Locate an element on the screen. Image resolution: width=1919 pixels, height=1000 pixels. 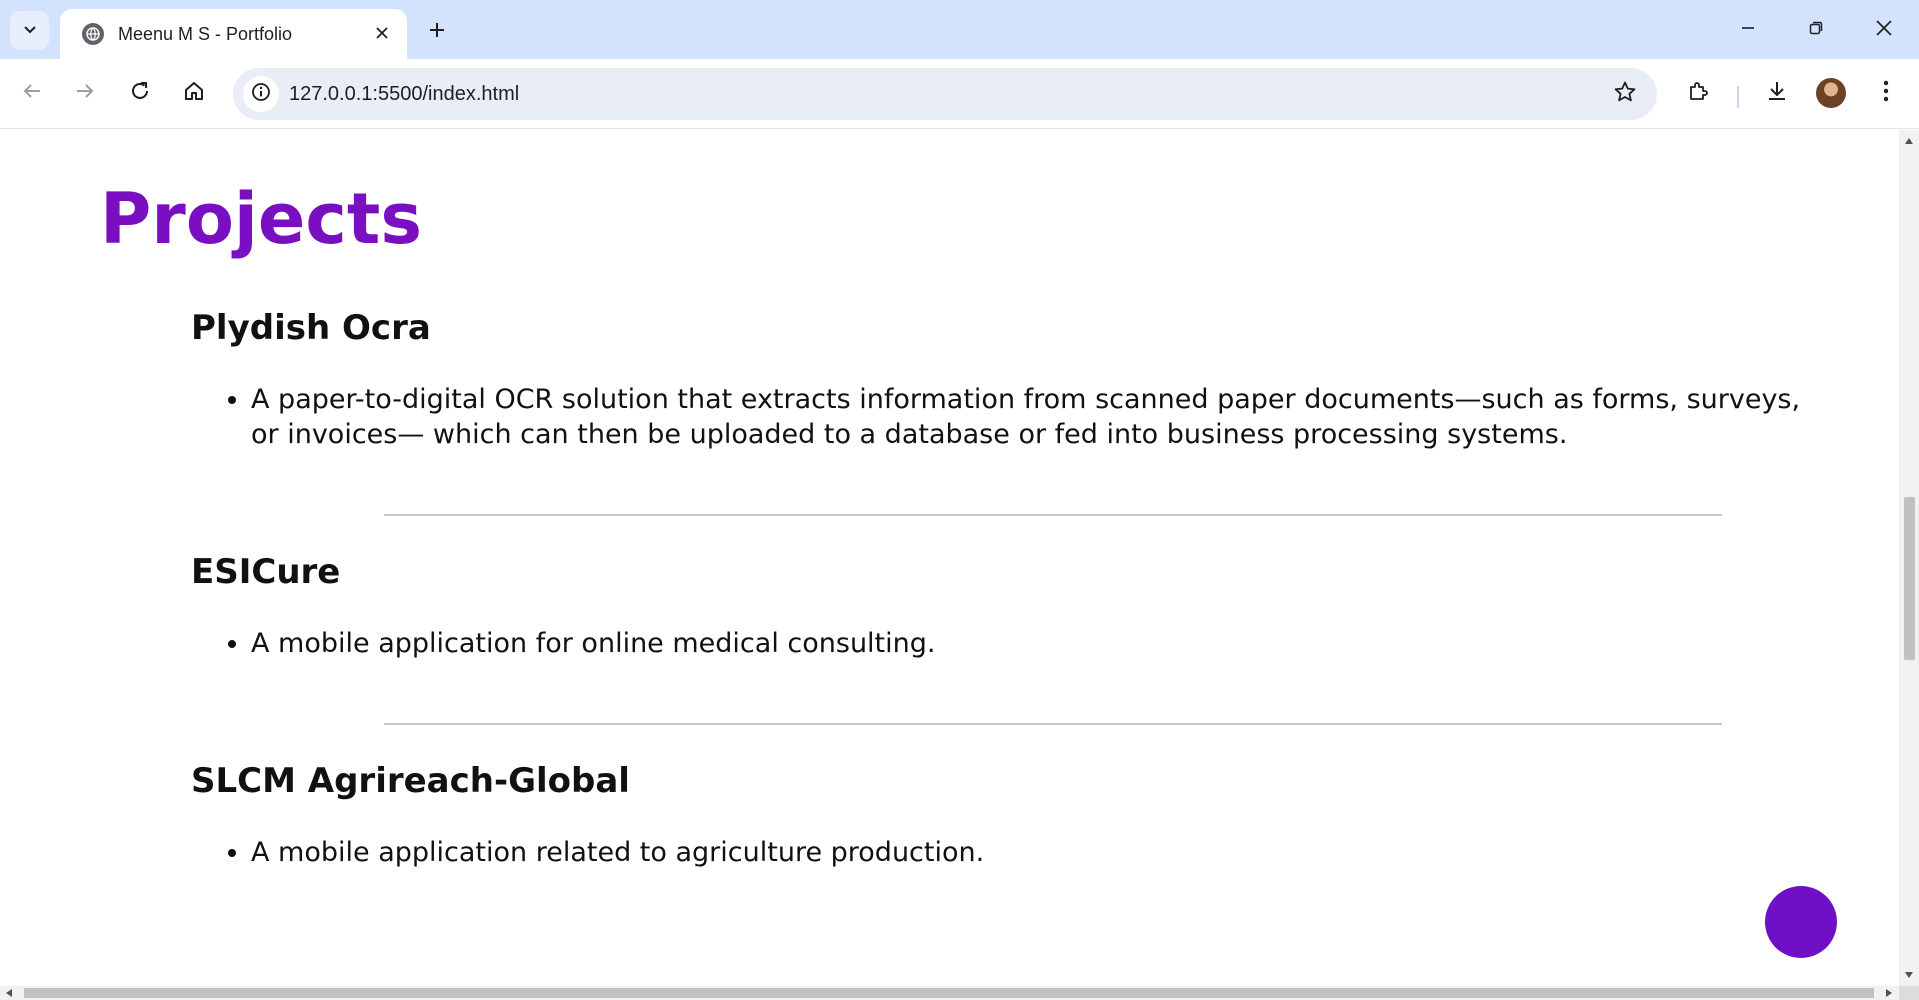
tab-search-icon is located at coordinates (30, 31).